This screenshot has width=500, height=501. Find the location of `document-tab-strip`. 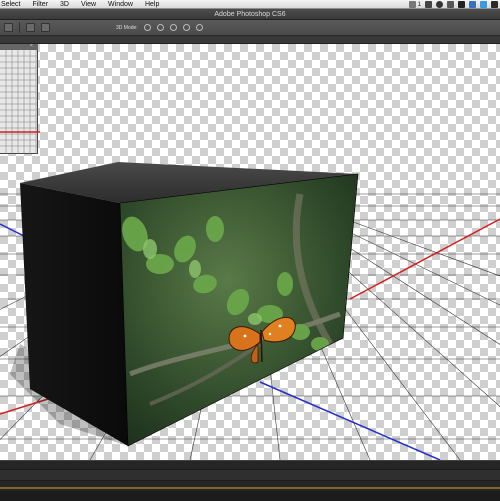

document-tab-strip is located at coordinates (250, 40).